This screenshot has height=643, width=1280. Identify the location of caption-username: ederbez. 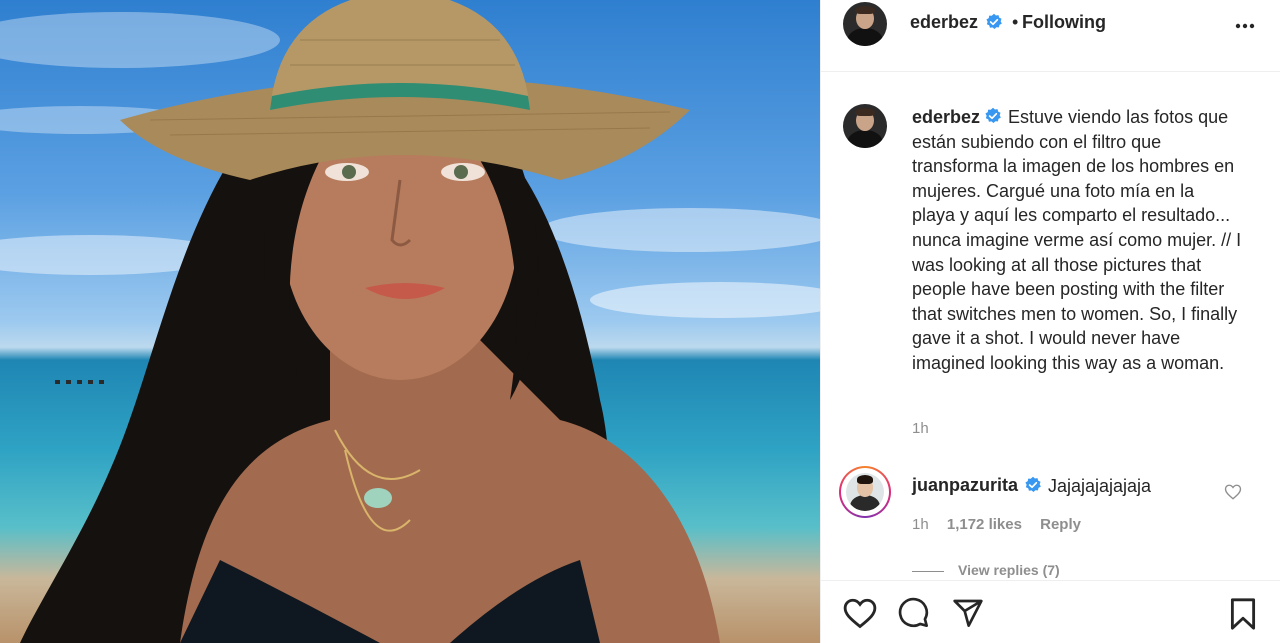
(946, 117).